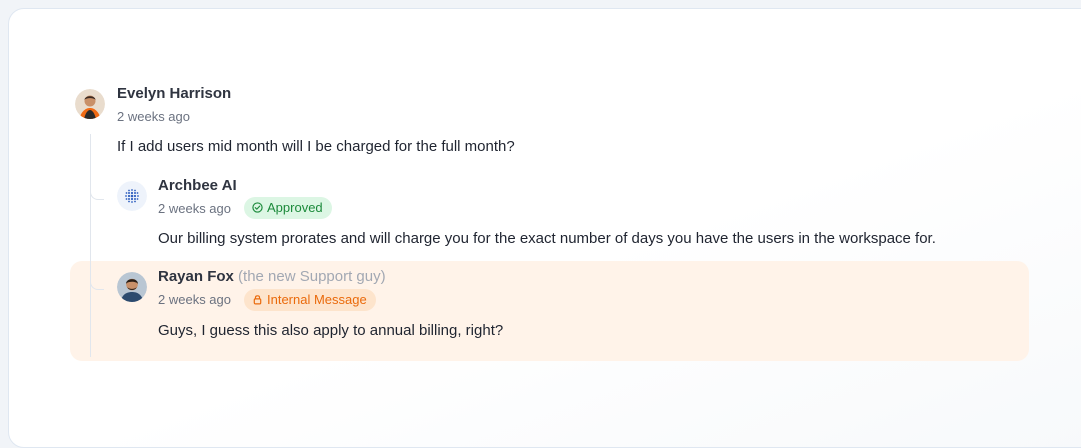  Describe the element at coordinates (174, 93) in the screenshot. I see `comment-author: Evelyn Harrison` at that location.